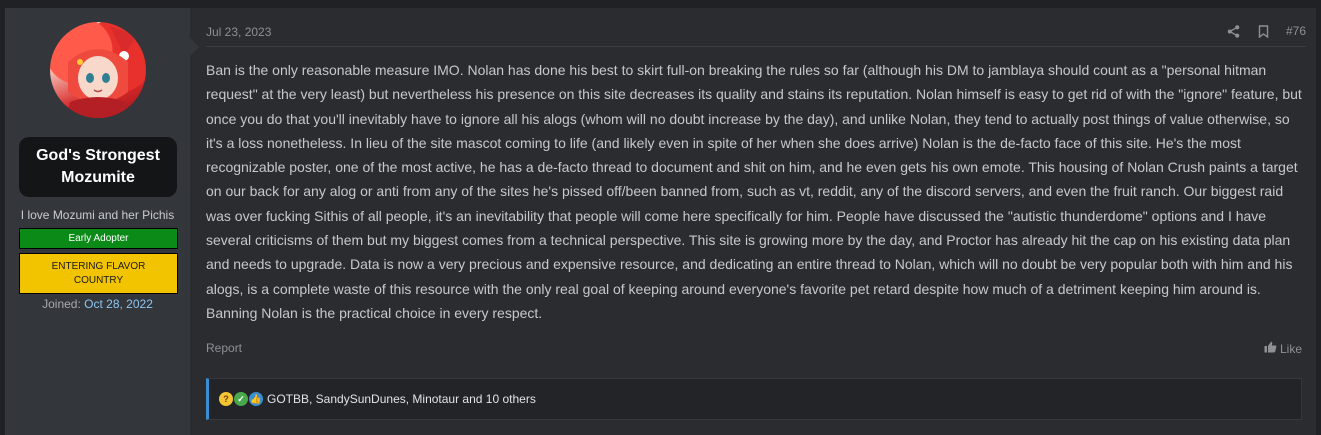 This screenshot has height=435, width=1321. I want to click on thumbs-up-icon: 👍, so click(256, 399).